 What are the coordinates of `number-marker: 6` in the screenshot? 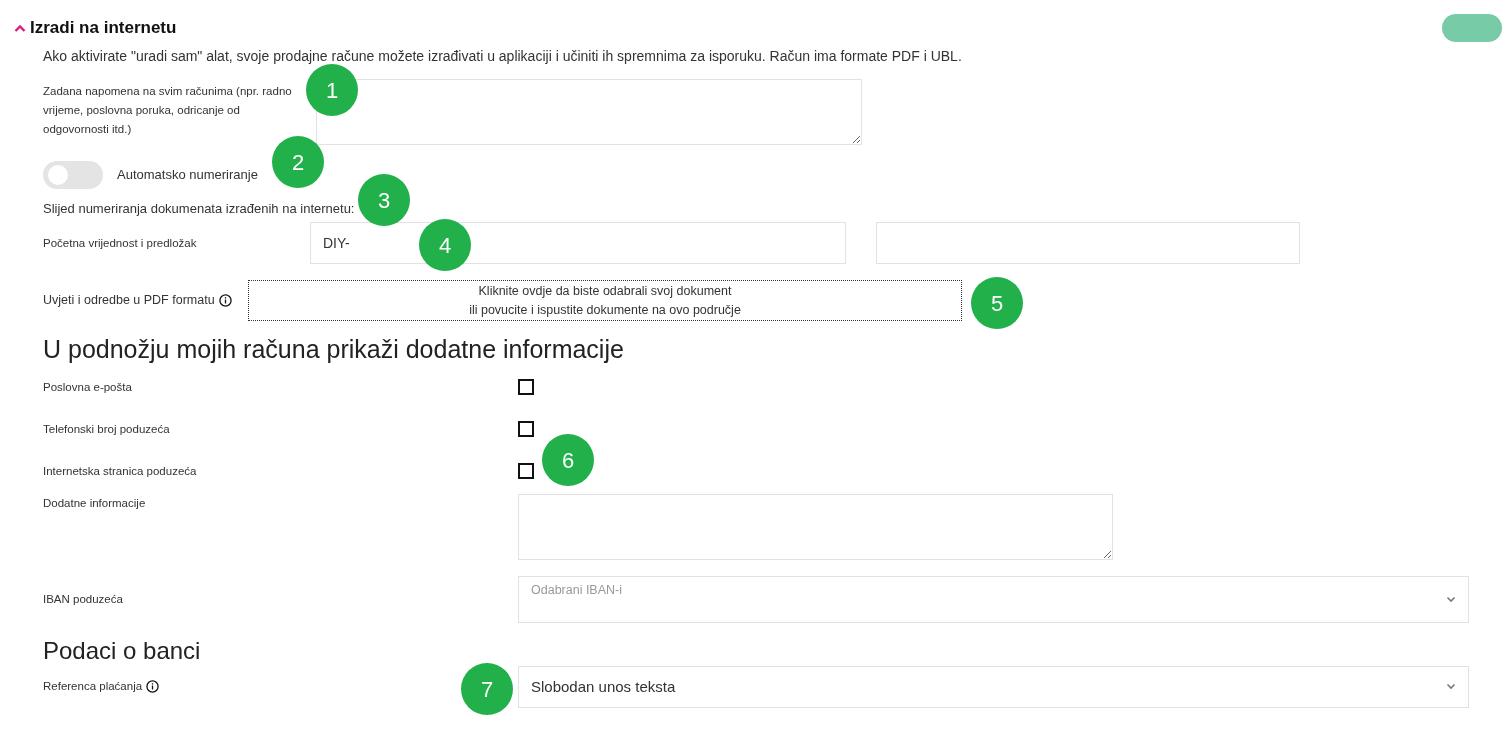 It's located at (568, 460).